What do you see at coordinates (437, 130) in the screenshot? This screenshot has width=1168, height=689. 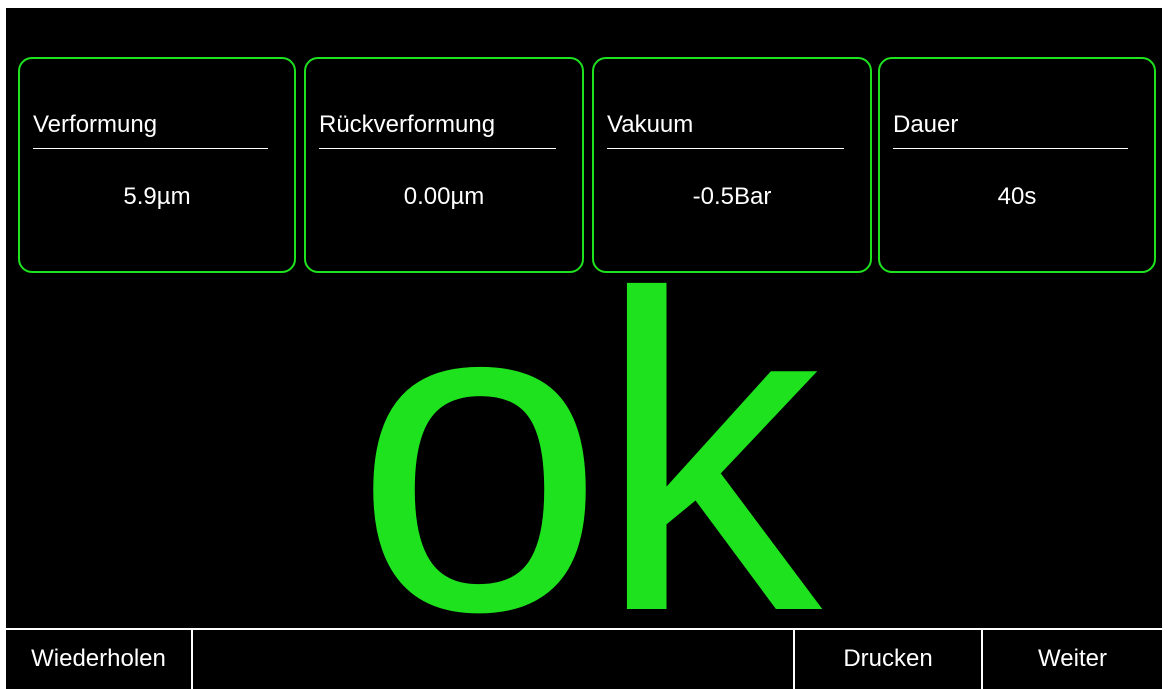 I see `card-label: Rückverformung` at bounding box center [437, 130].